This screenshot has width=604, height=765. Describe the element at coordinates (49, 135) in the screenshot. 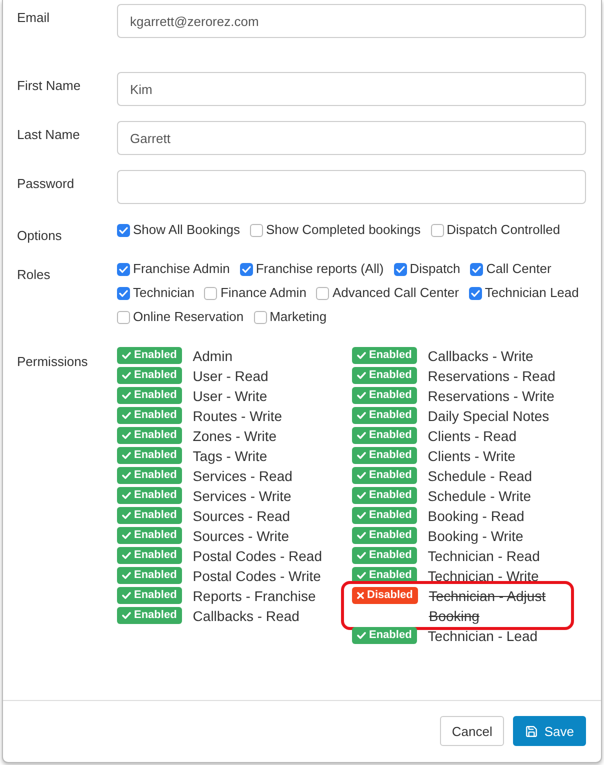

I see `field-label: Last Name` at that location.